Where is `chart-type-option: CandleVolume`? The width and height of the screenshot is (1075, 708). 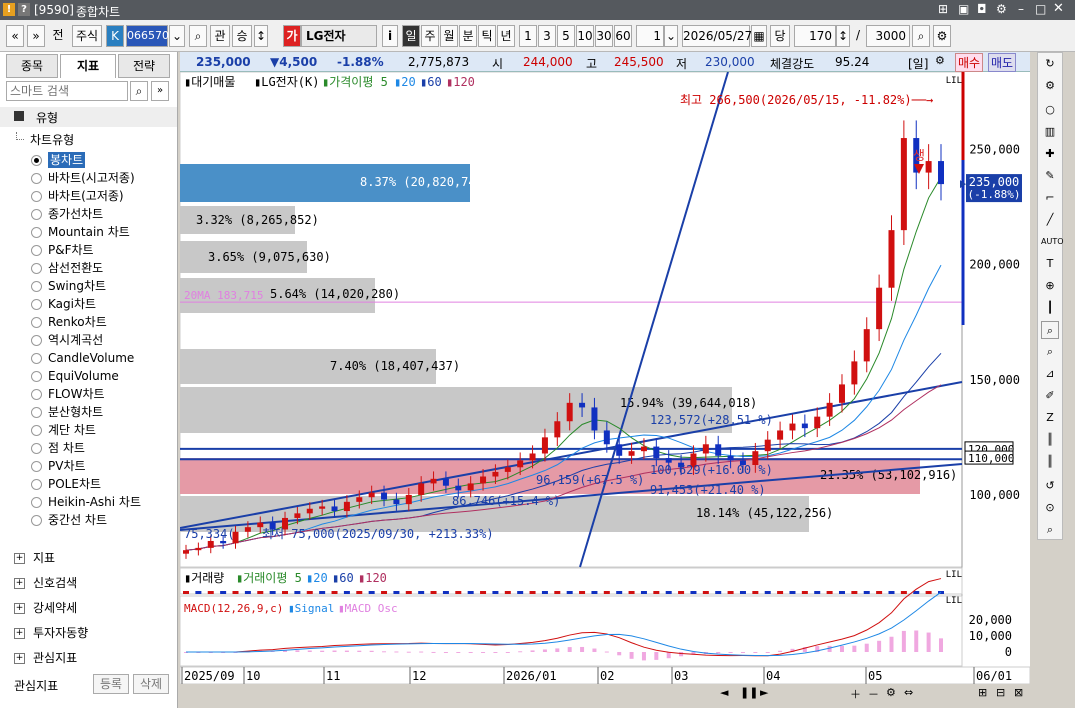 chart-type-option: CandleVolume is located at coordinates (91, 358).